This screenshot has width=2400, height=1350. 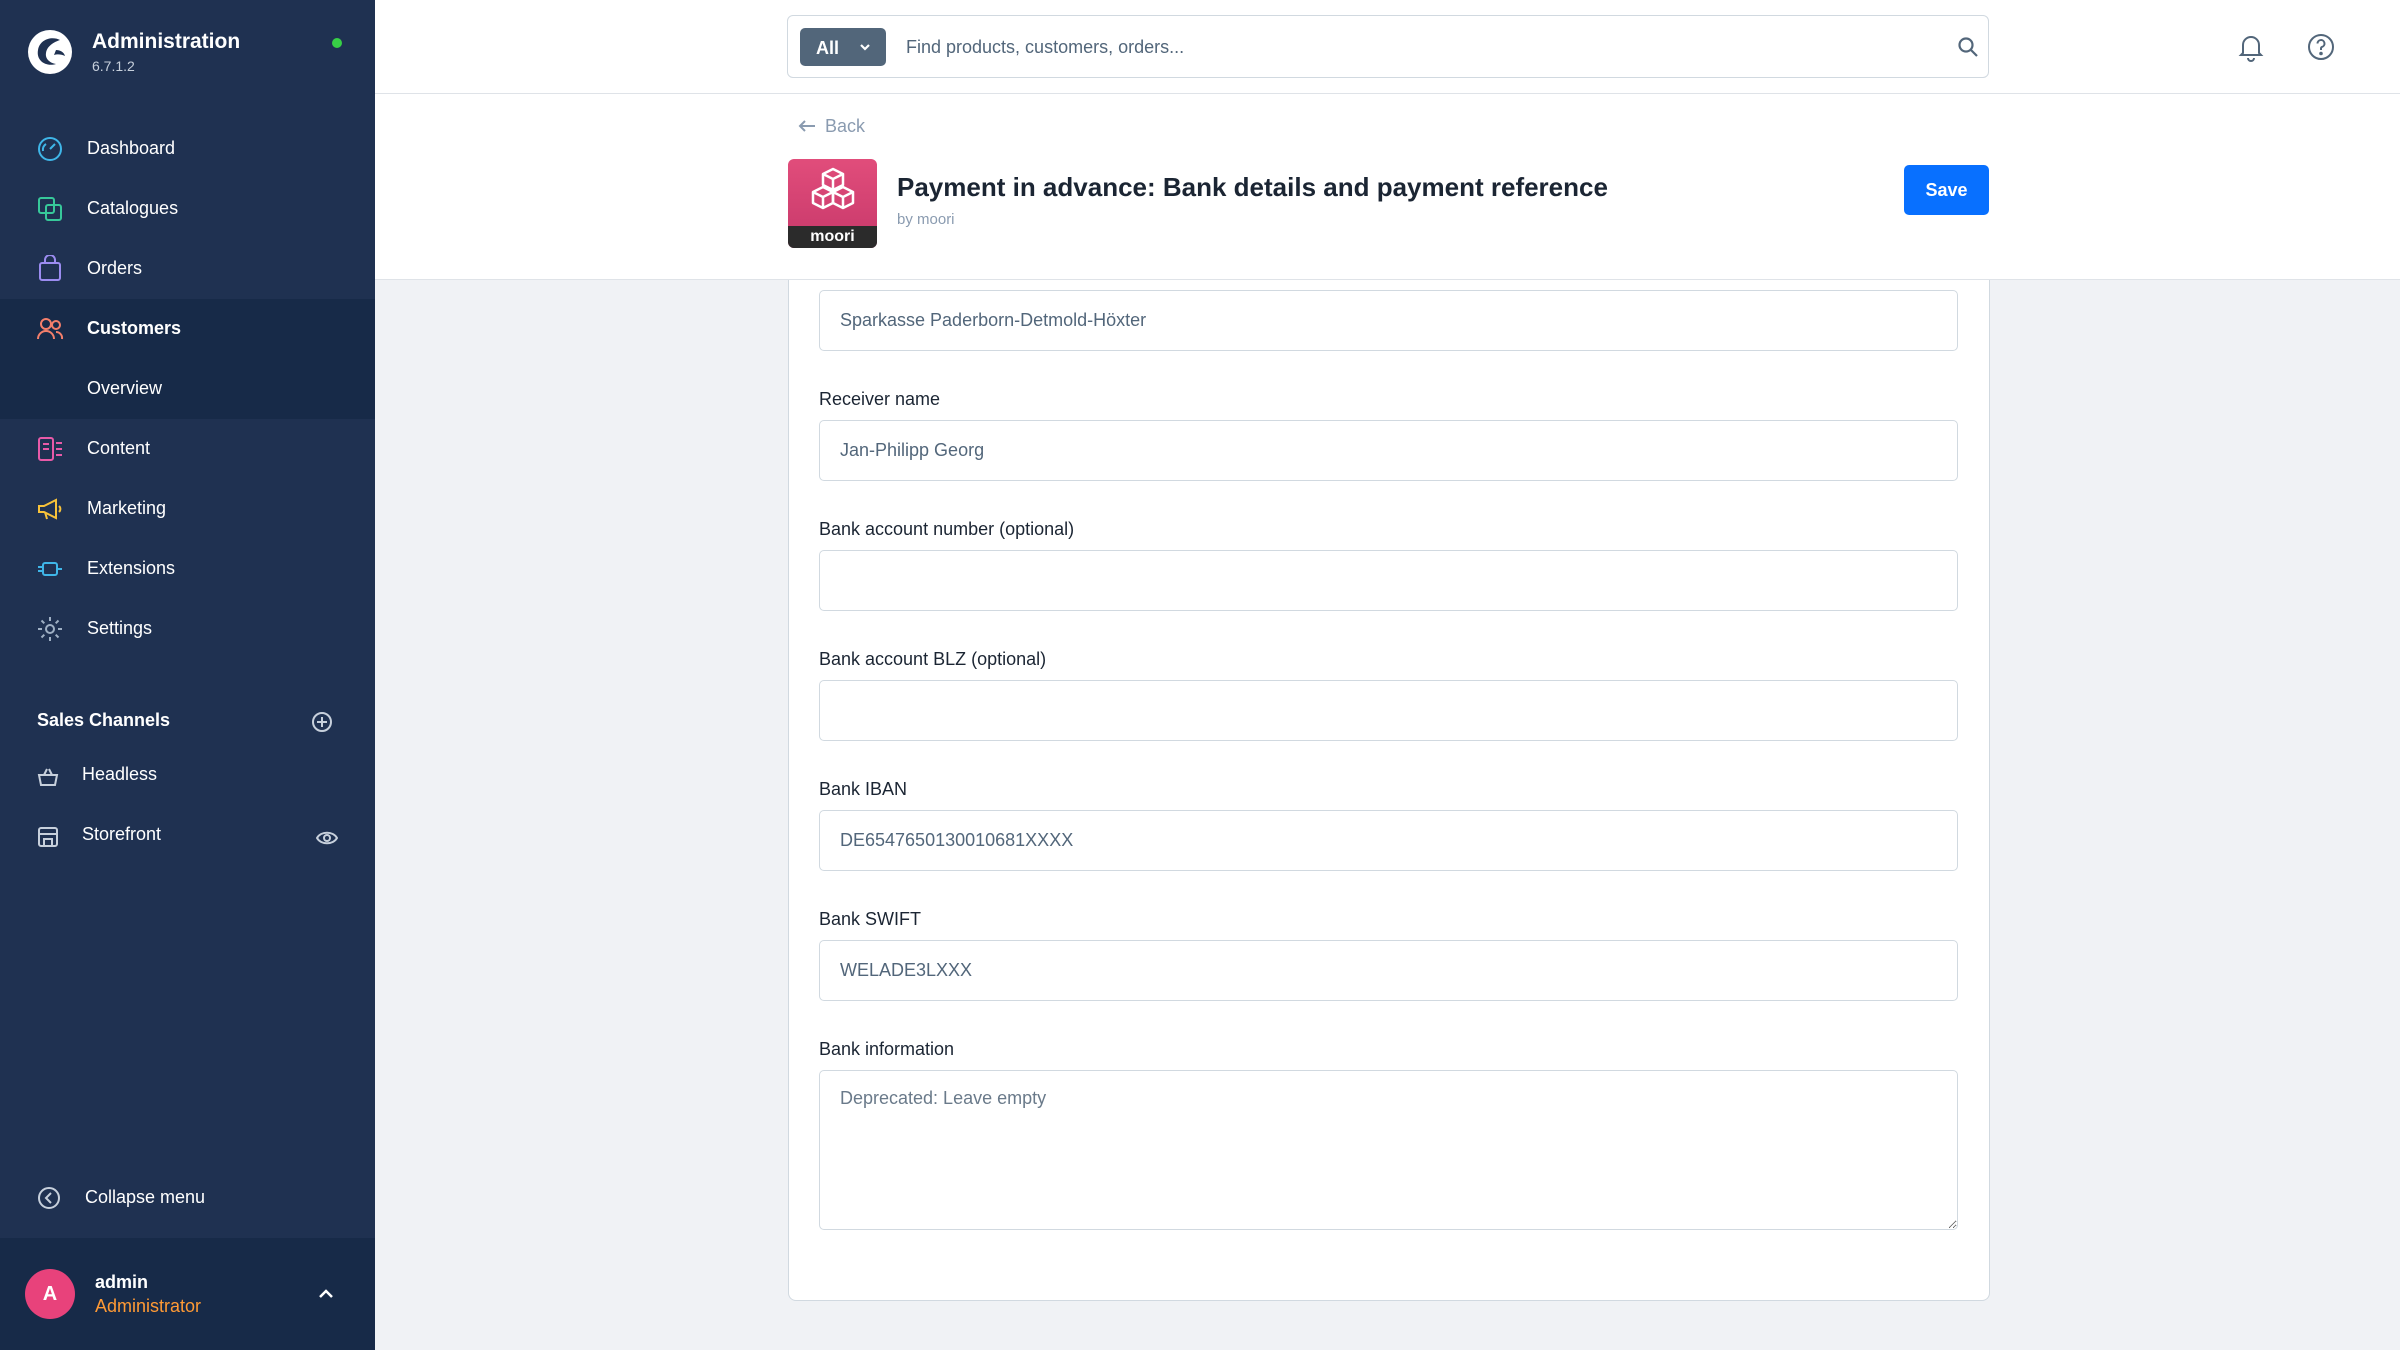 I want to click on search-icon, so click(x=1968, y=47).